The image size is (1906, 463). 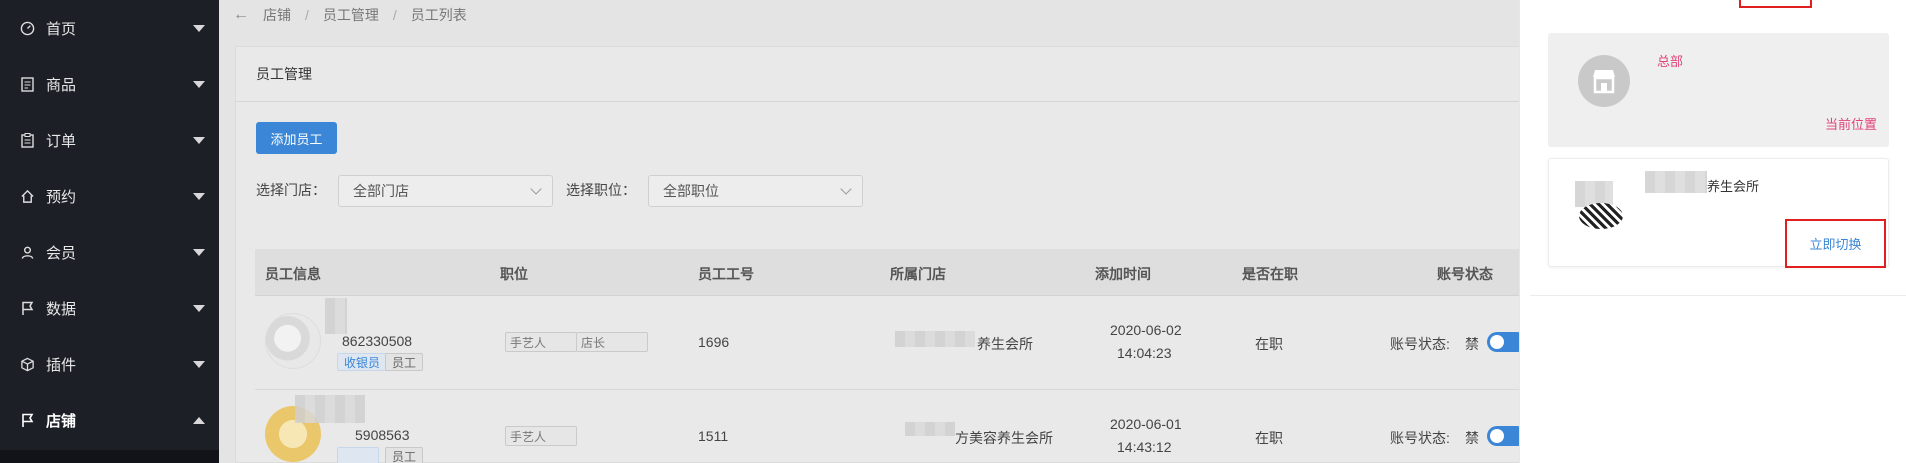 I want to click on cube-icon, so click(x=27, y=364).